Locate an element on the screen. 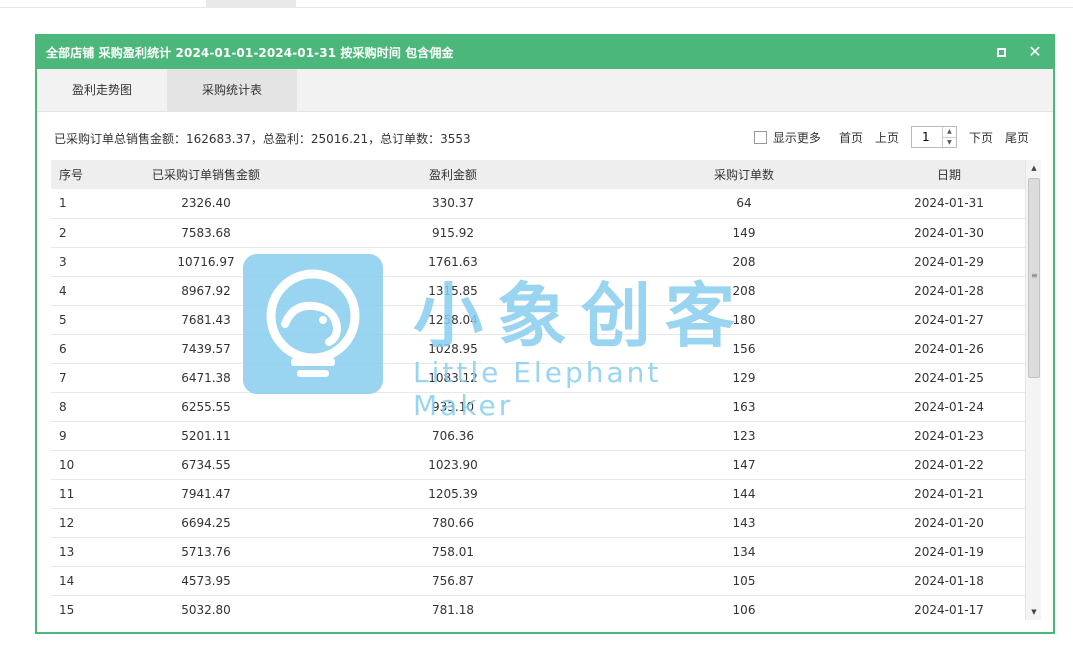 The image size is (1073, 646). cell-date: 2024-01-23 is located at coordinates (949, 436).